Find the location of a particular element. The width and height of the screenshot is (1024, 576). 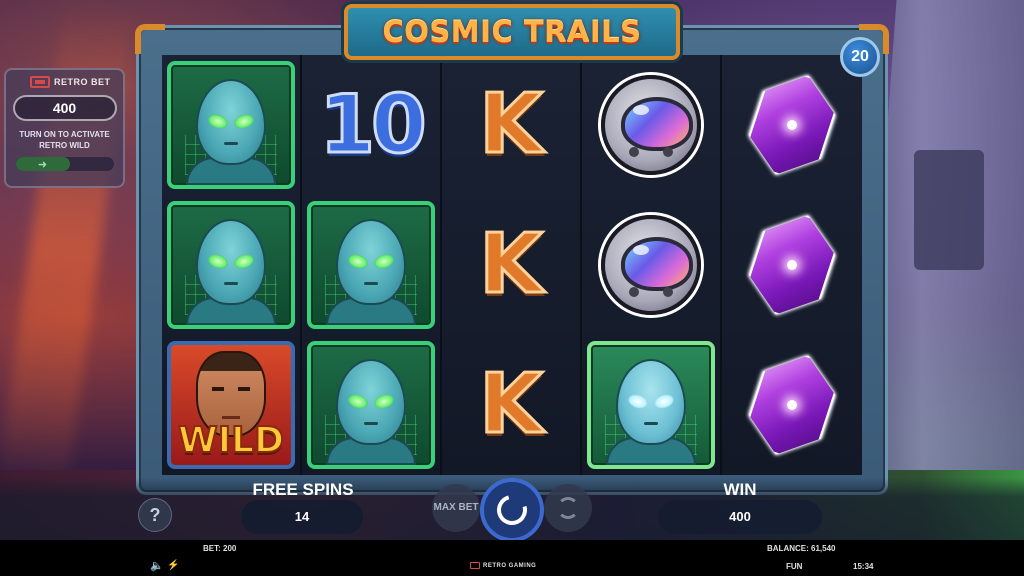

clock-readout: 15:34 is located at coordinates (863, 566).